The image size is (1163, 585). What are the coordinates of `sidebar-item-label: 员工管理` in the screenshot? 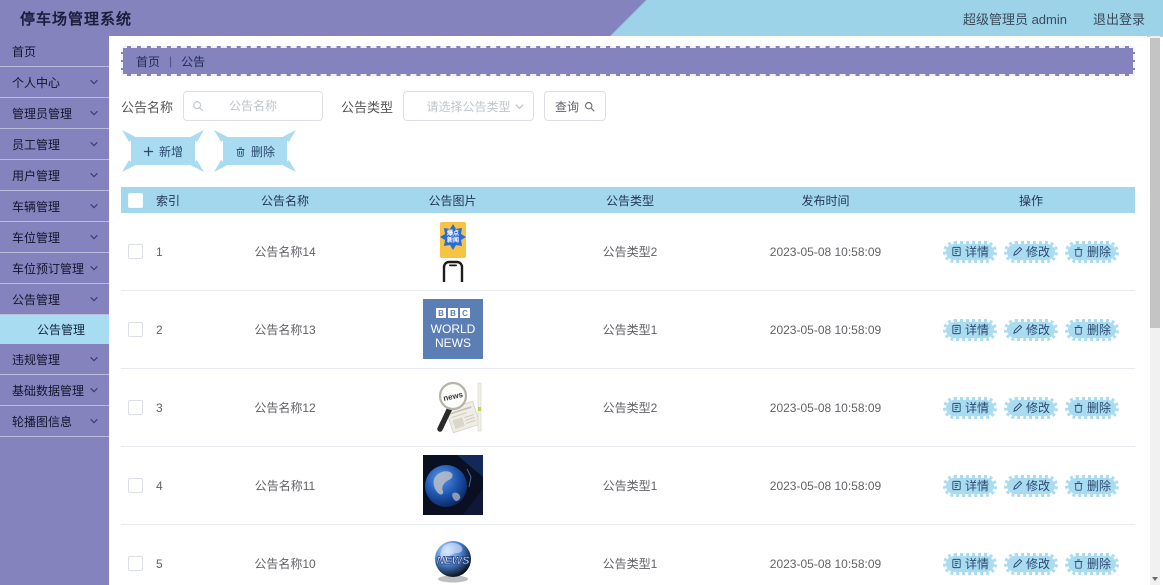 It's located at (36, 144).